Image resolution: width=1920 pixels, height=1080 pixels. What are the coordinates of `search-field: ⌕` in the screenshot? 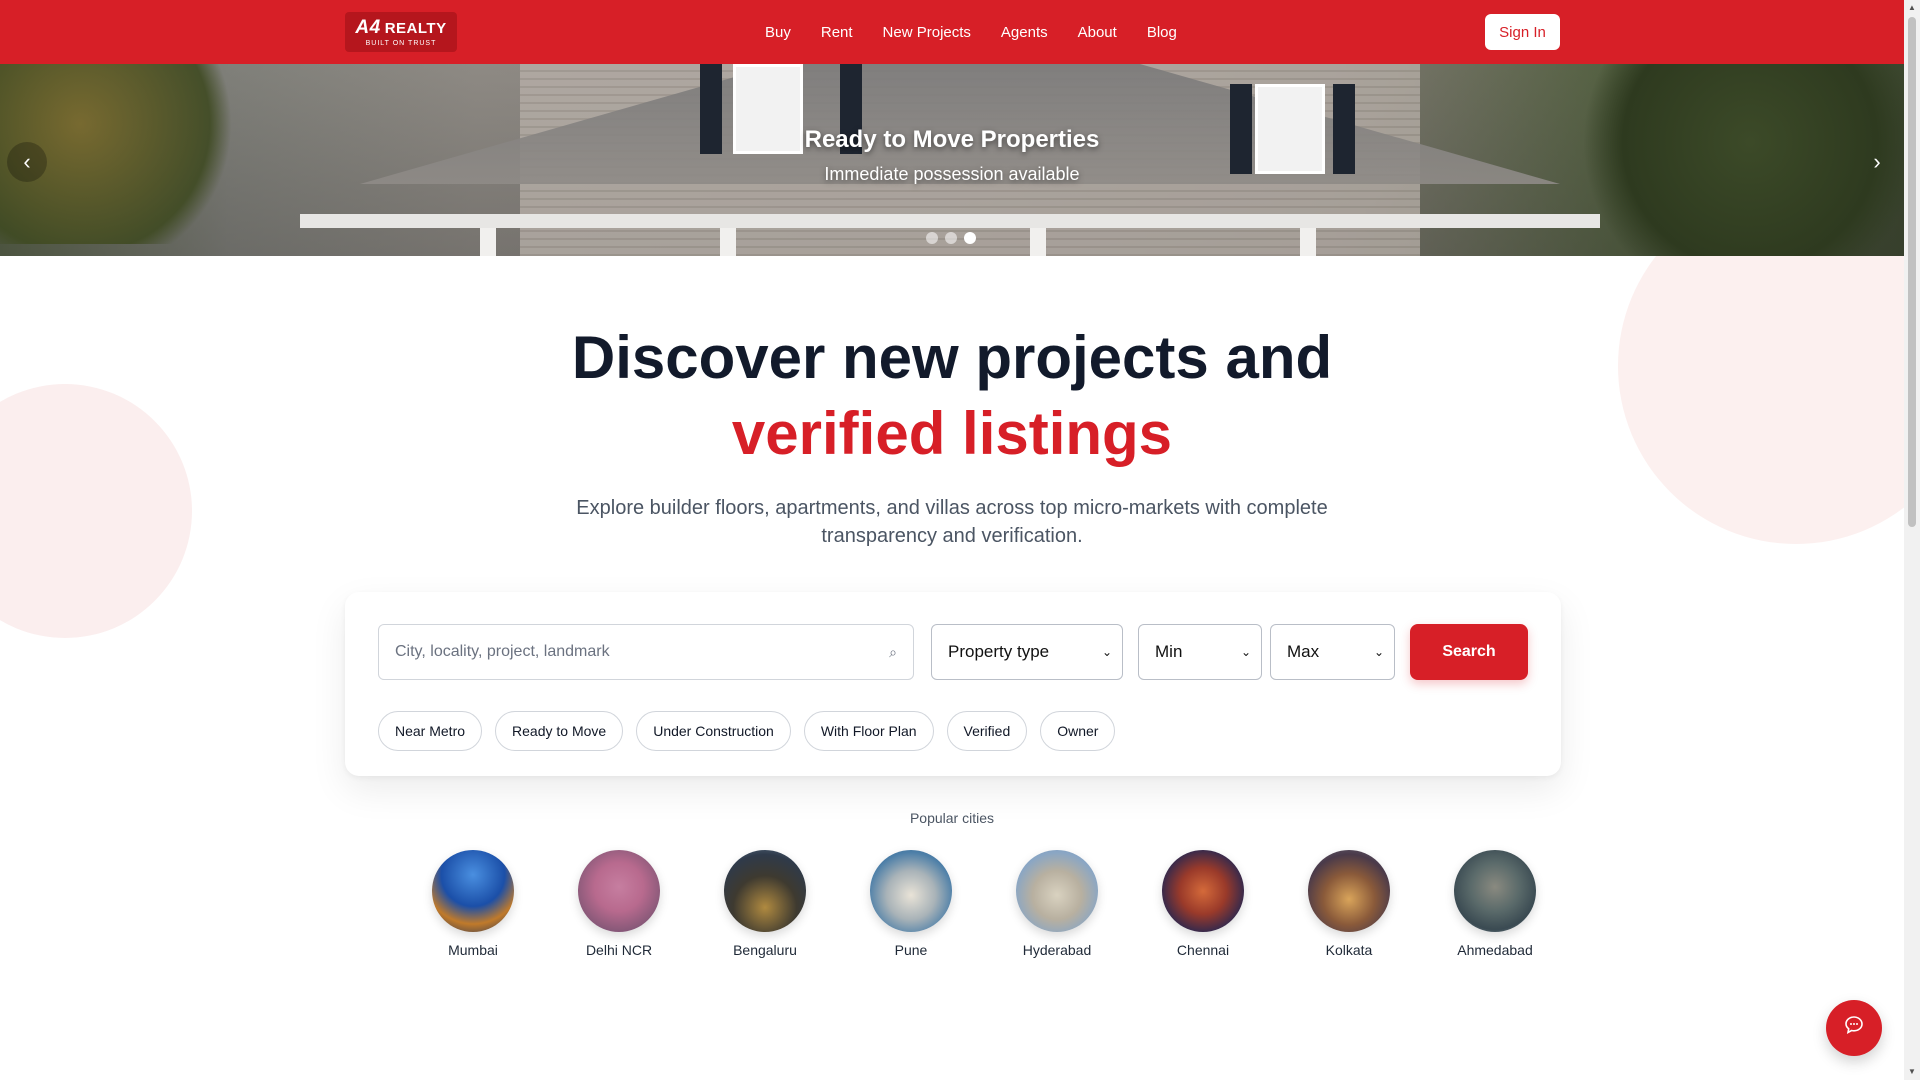 It's located at (646, 652).